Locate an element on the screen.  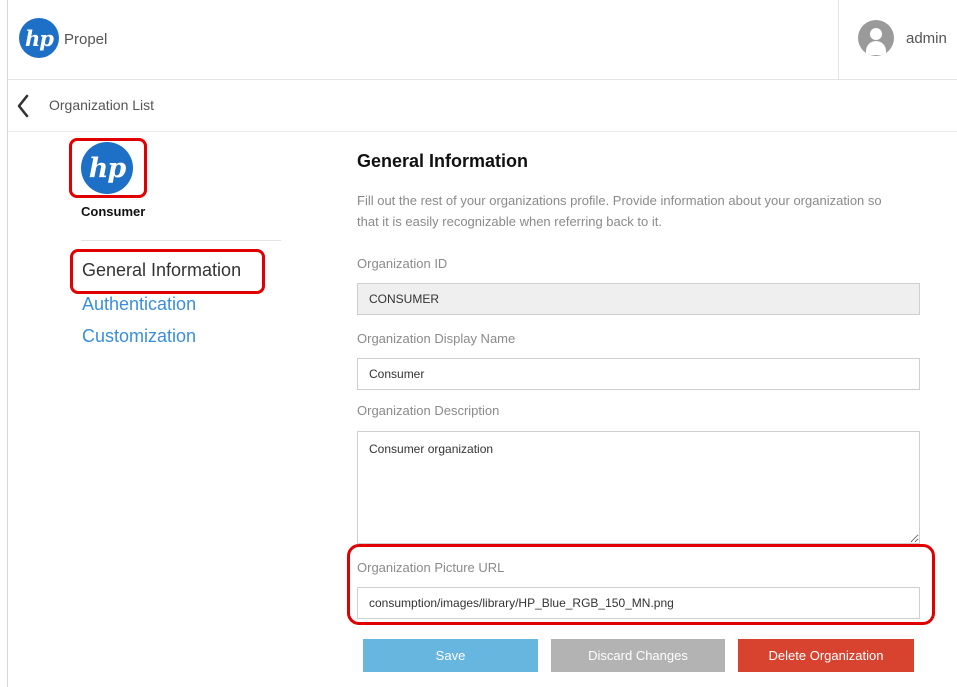
nav-item-general-information: General Information is located at coordinates (161, 270).